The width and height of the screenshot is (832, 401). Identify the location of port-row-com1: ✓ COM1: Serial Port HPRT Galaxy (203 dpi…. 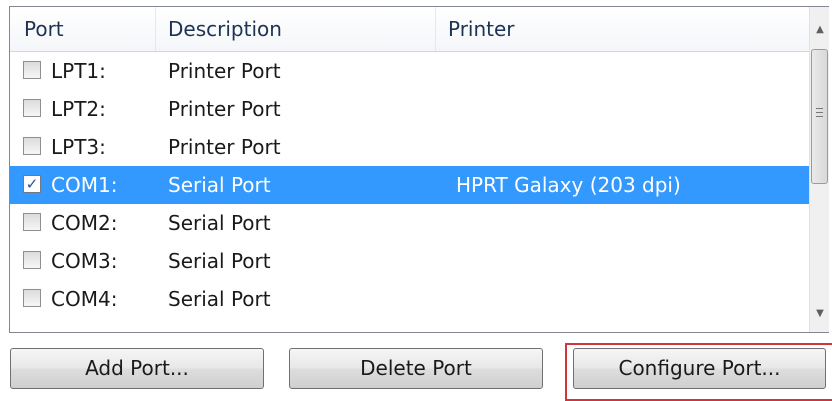
(409, 185).